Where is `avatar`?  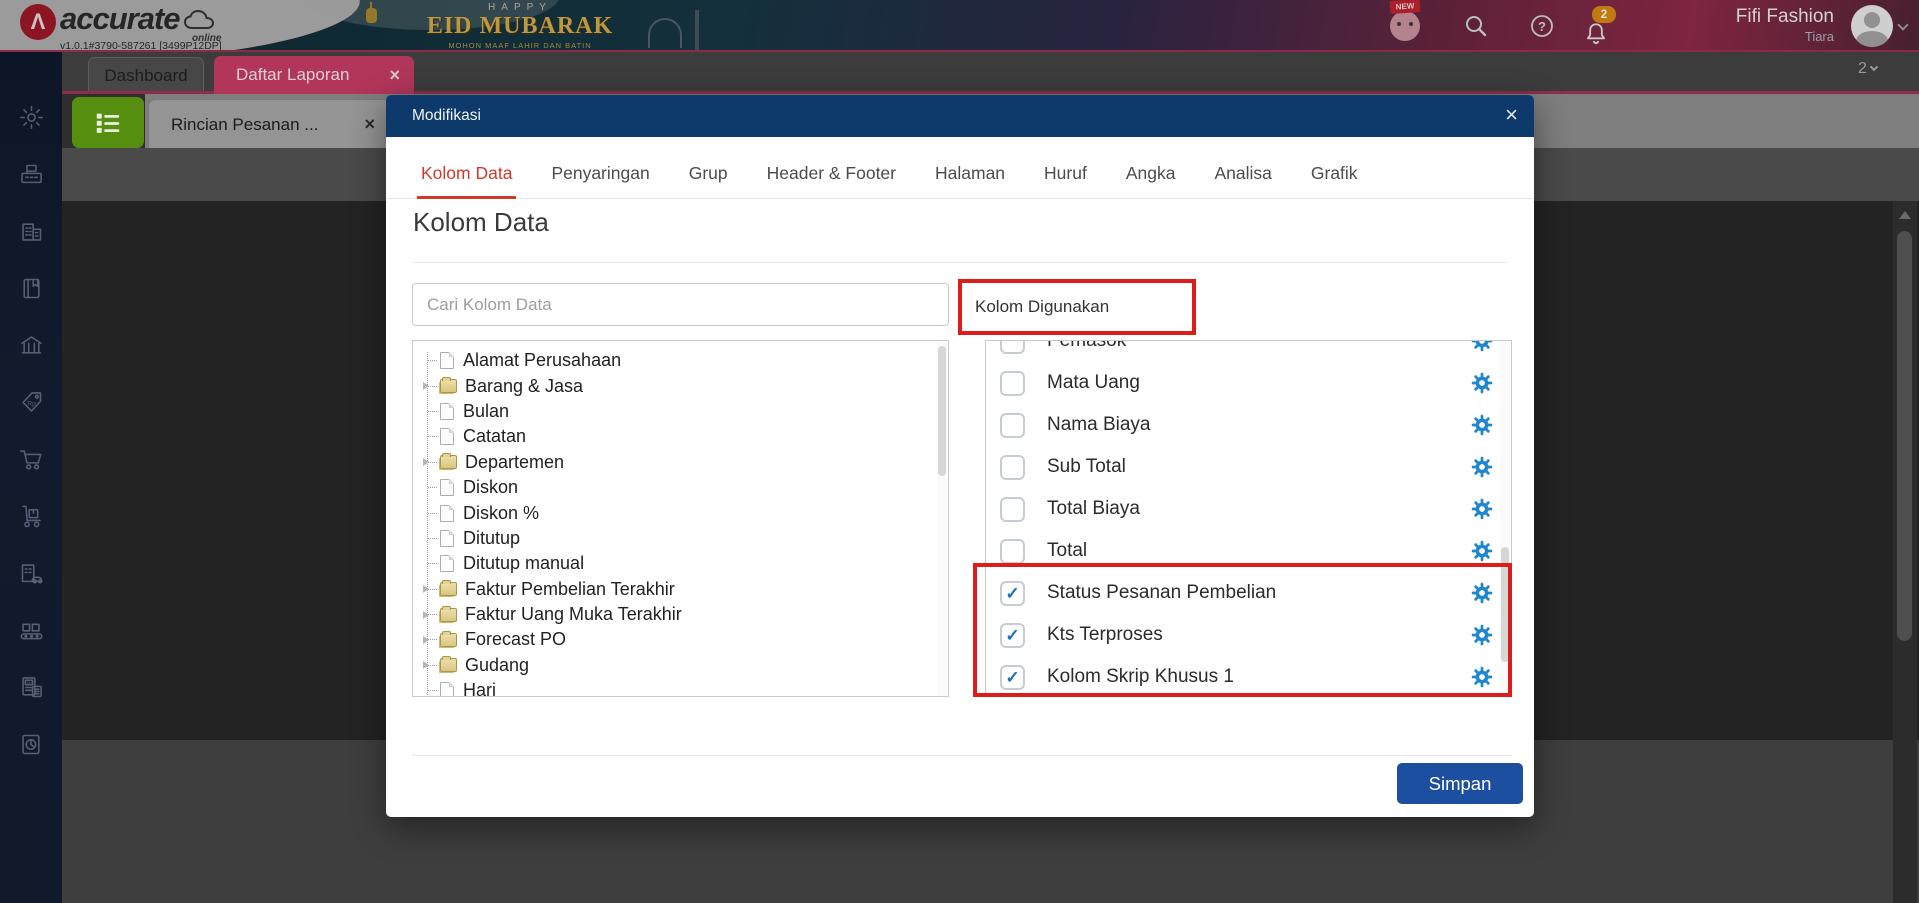 avatar is located at coordinates (1872, 26).